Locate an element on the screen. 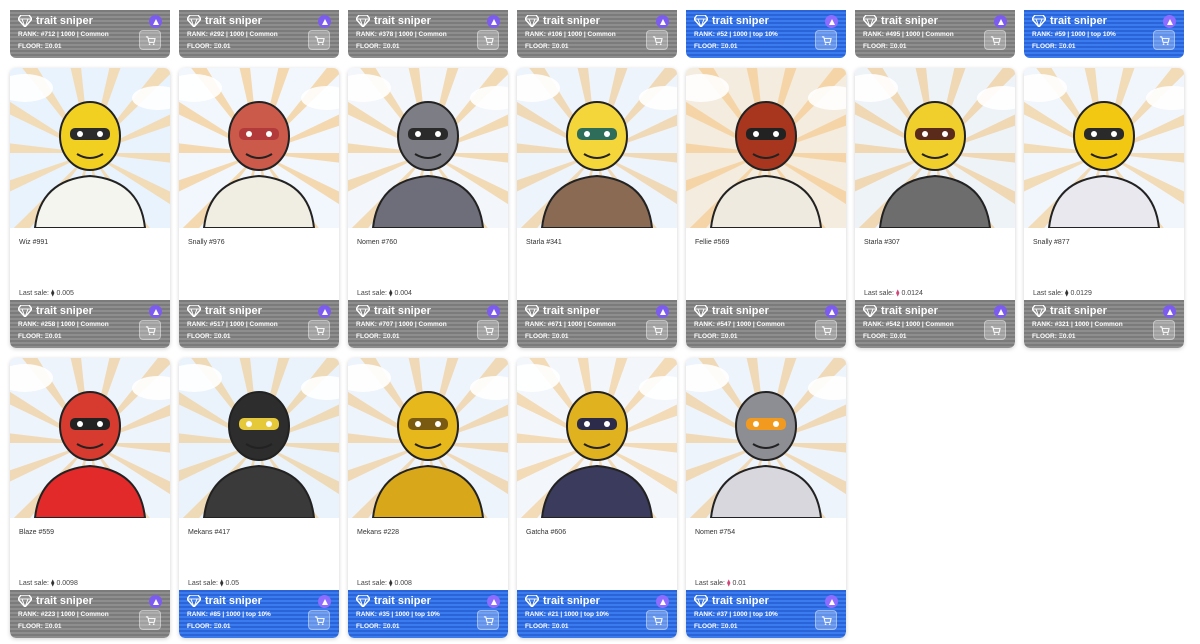  nft-name: Nomen #754 is located at coordinates (715, 532).